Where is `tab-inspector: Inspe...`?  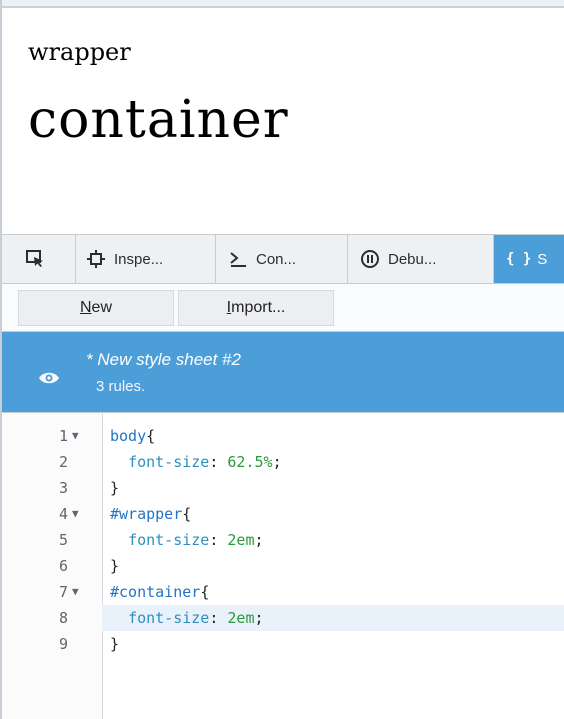
tab-inspector: Inspe... is located at coordinates (146, 259).